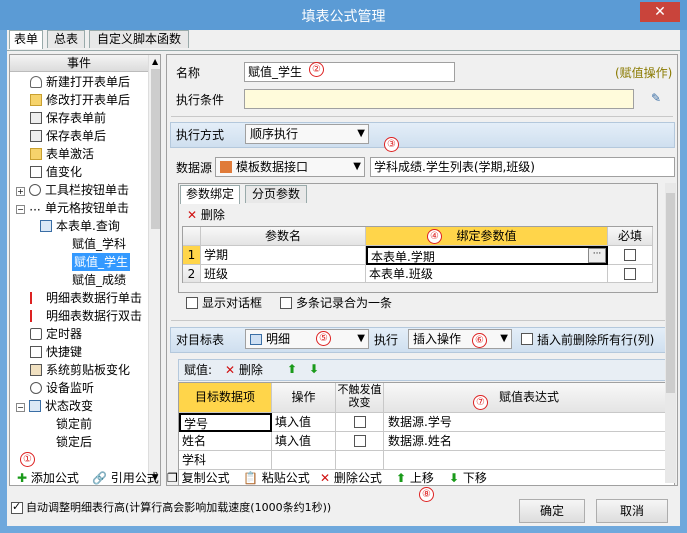 This screenshot has height=533, width=687. I want to click on name-input: 赋值_学生, so click(349, 72).